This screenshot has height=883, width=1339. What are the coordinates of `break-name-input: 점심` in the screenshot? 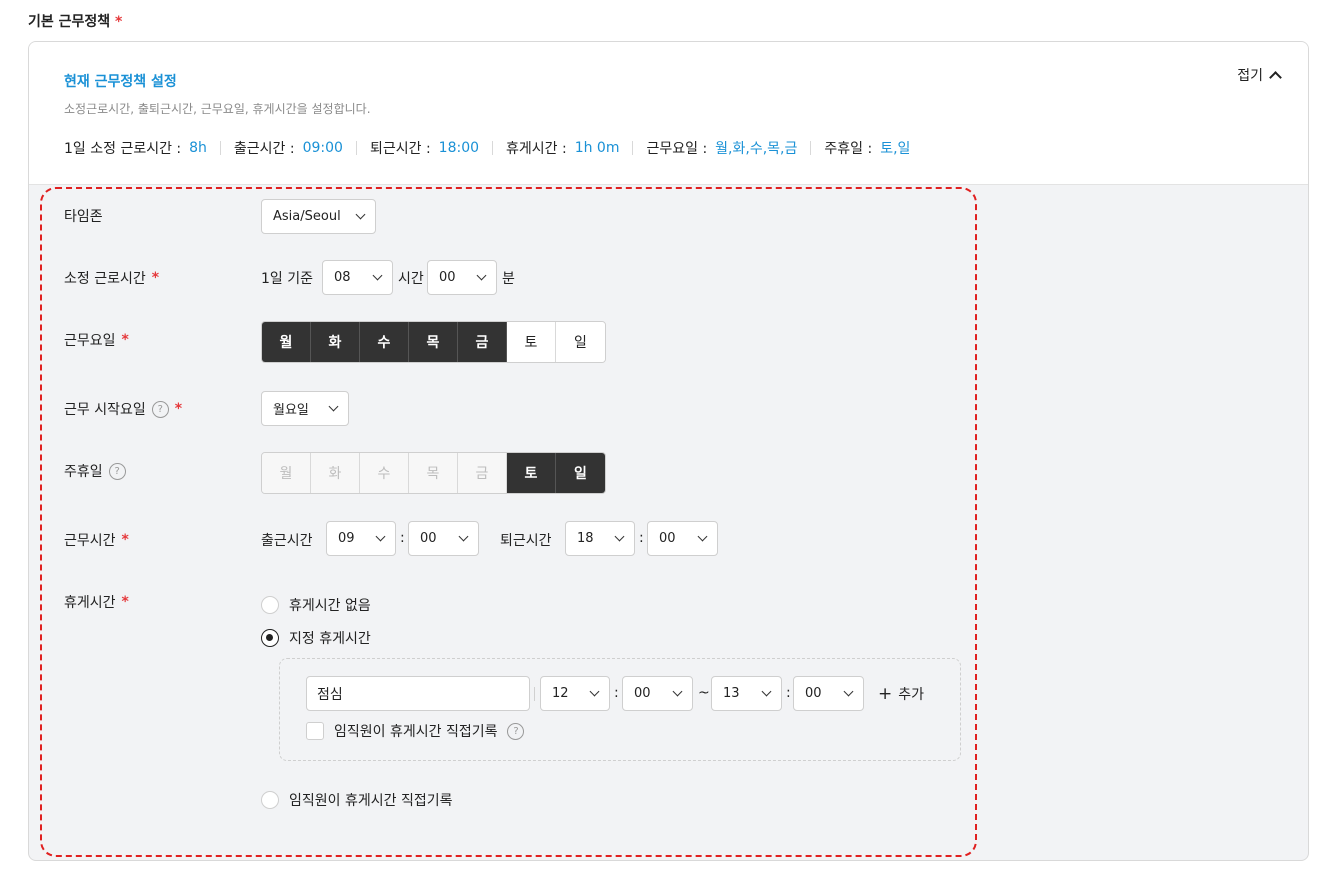 It's located at (418, 693).